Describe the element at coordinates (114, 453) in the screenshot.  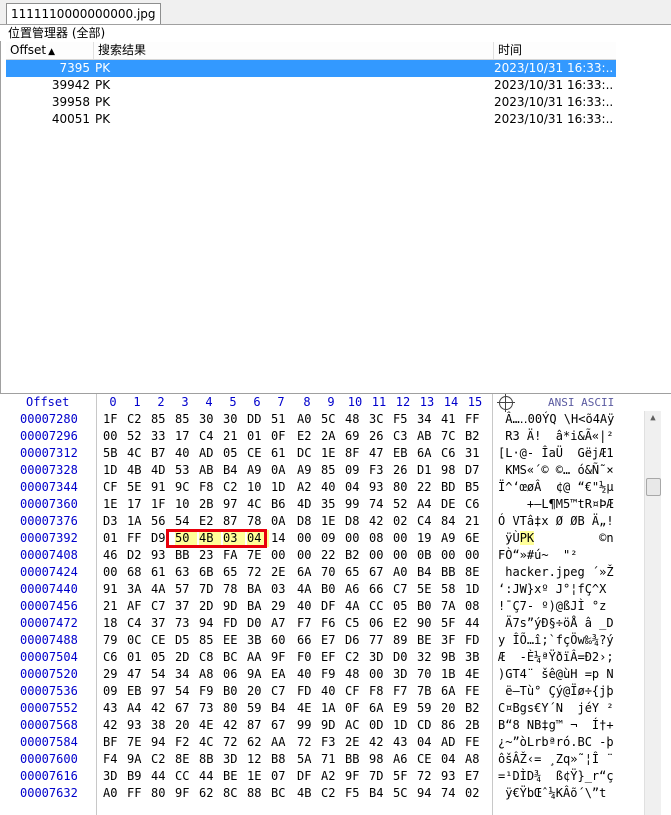
I see `hex-byte: 5B` at that location.